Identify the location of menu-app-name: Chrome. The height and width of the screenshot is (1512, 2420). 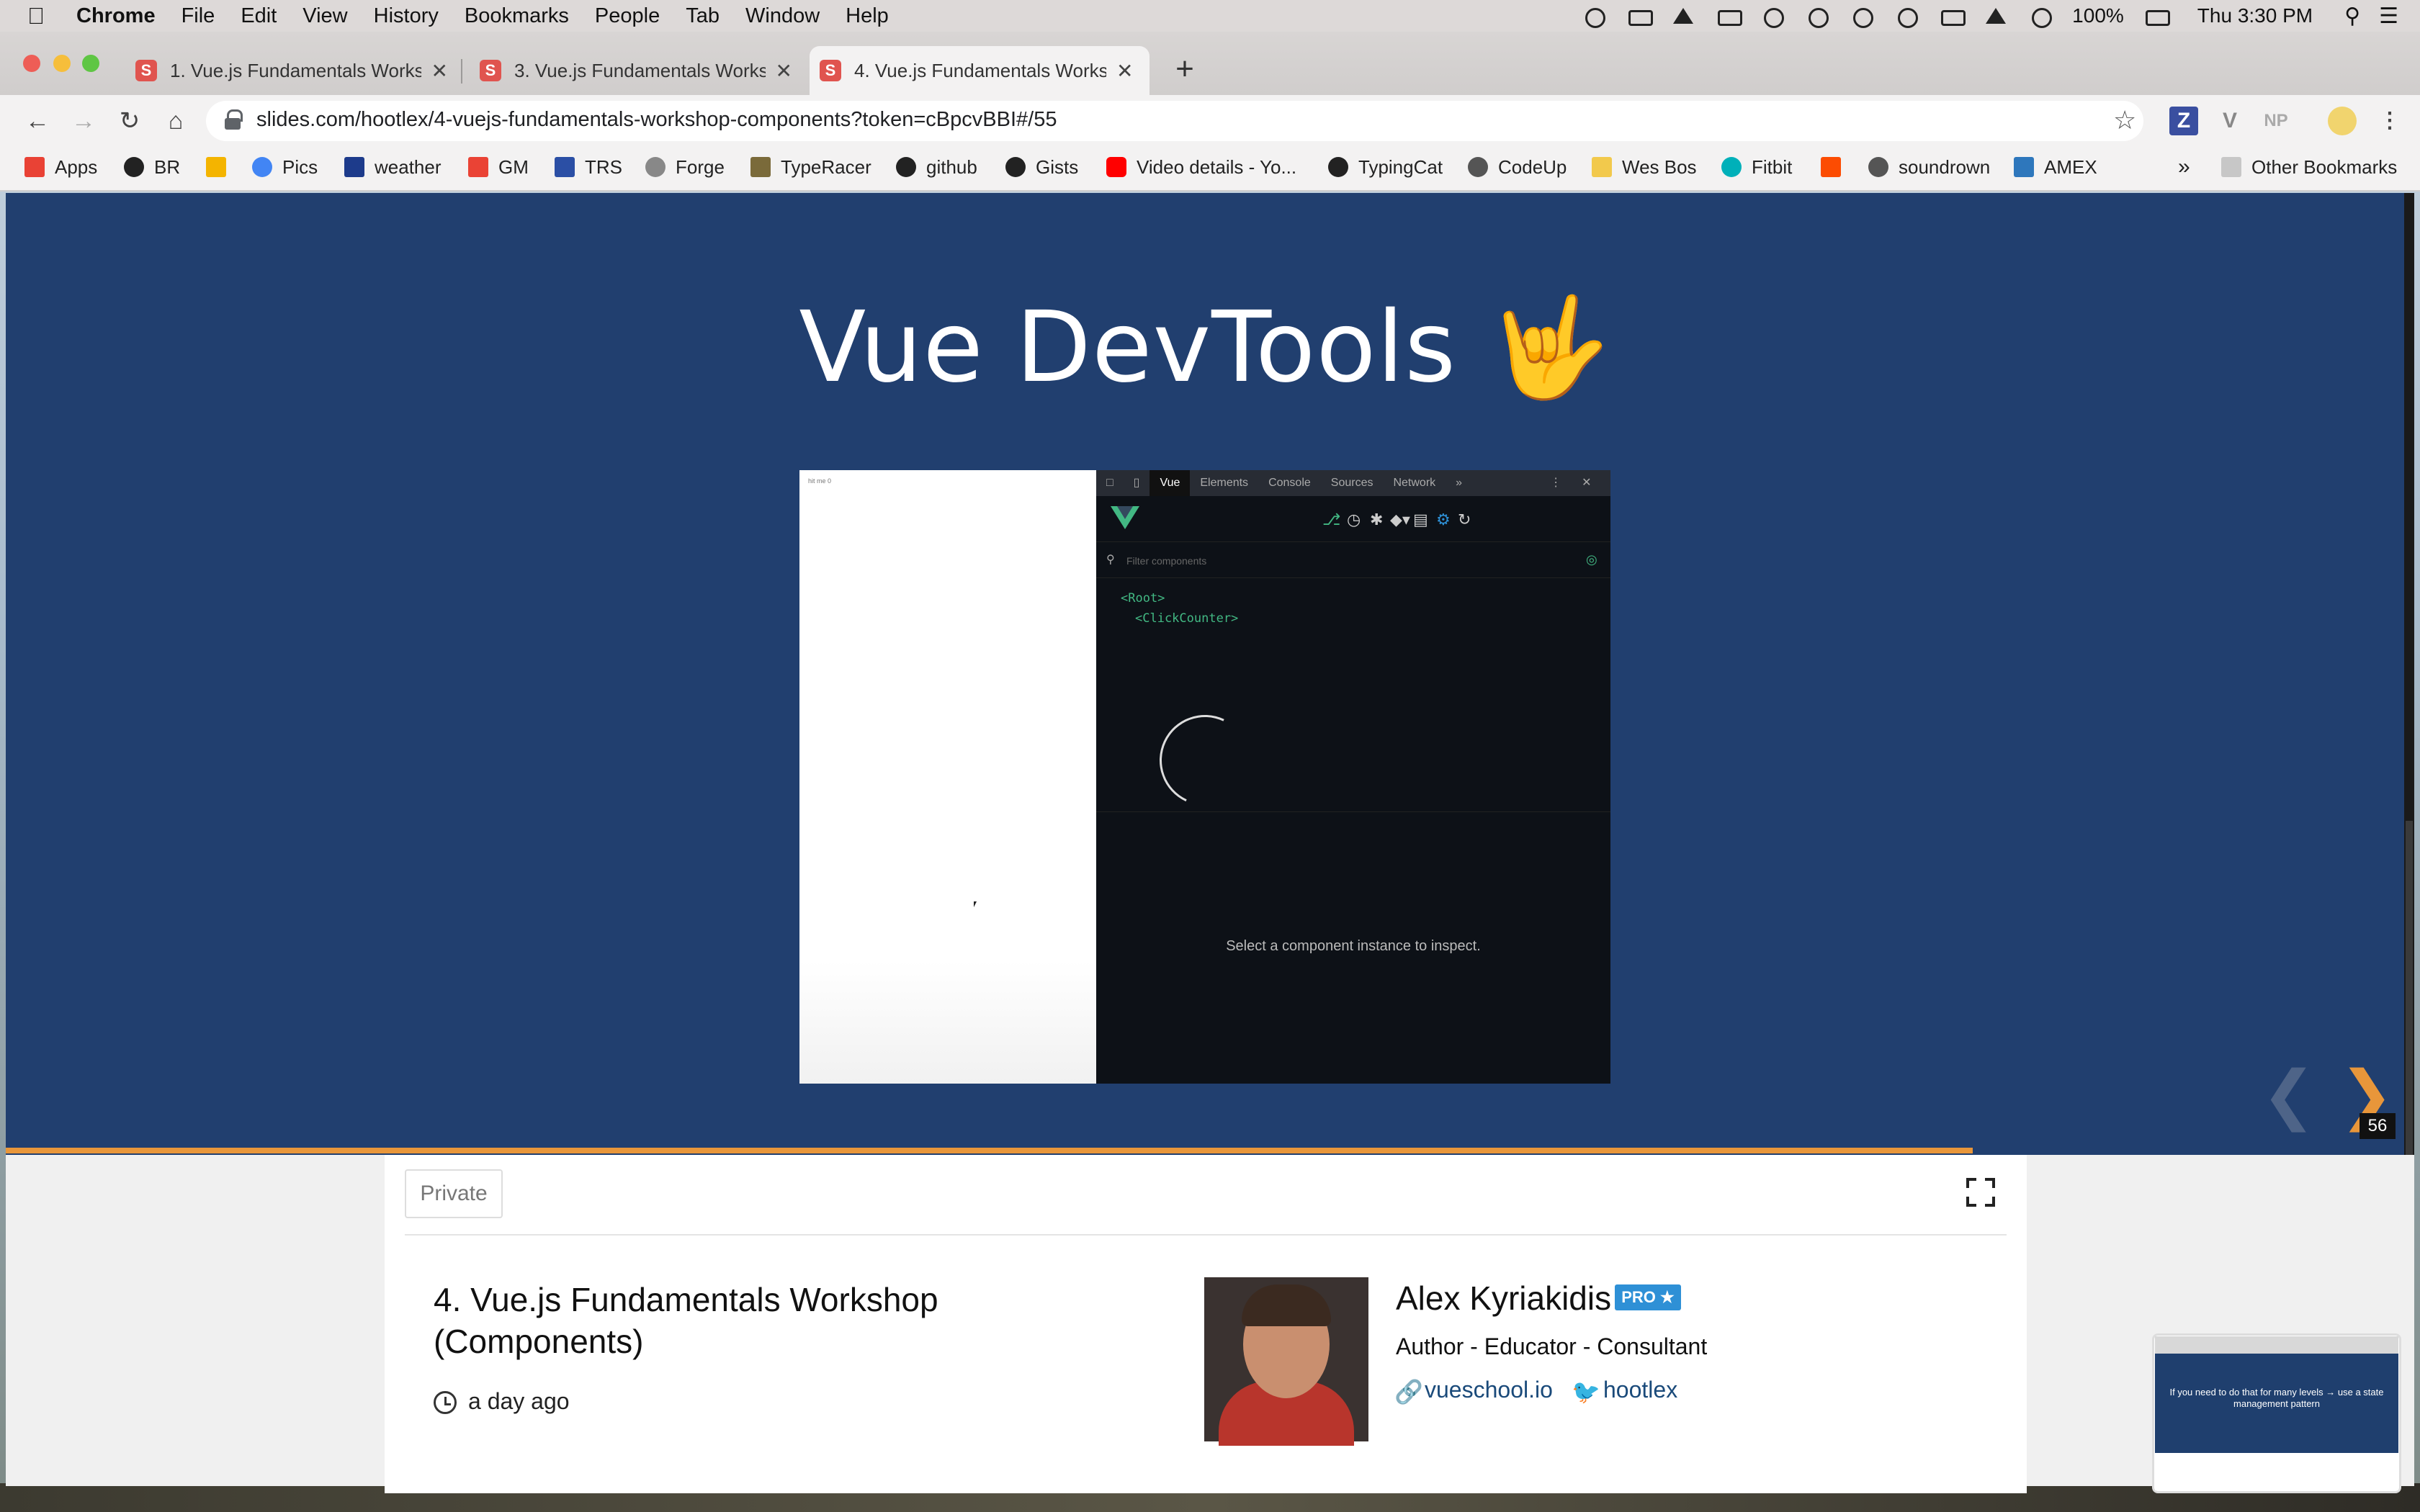
(116, 16).